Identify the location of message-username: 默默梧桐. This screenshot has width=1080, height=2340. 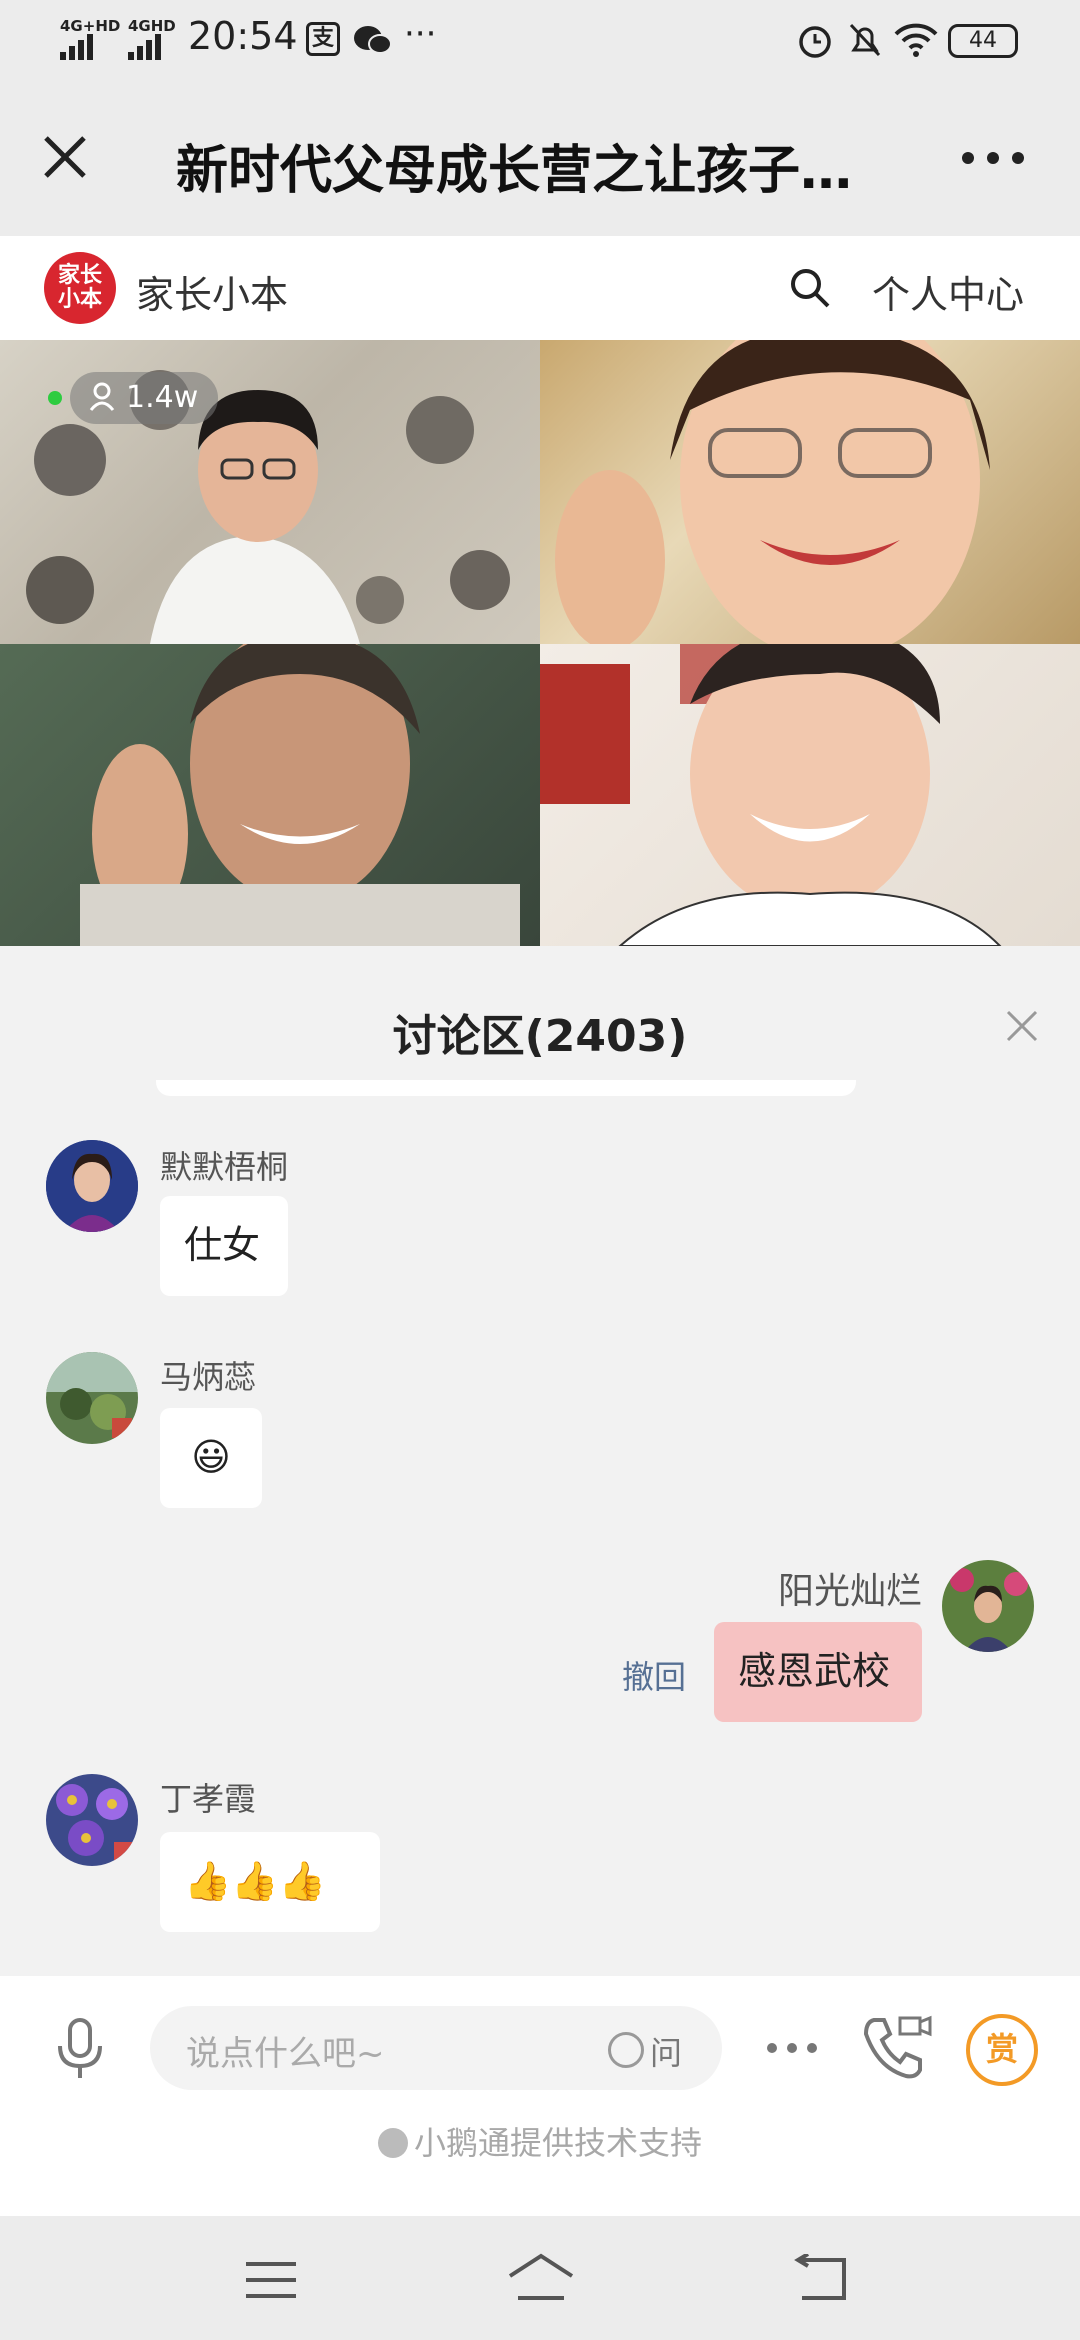
(224, 1167).